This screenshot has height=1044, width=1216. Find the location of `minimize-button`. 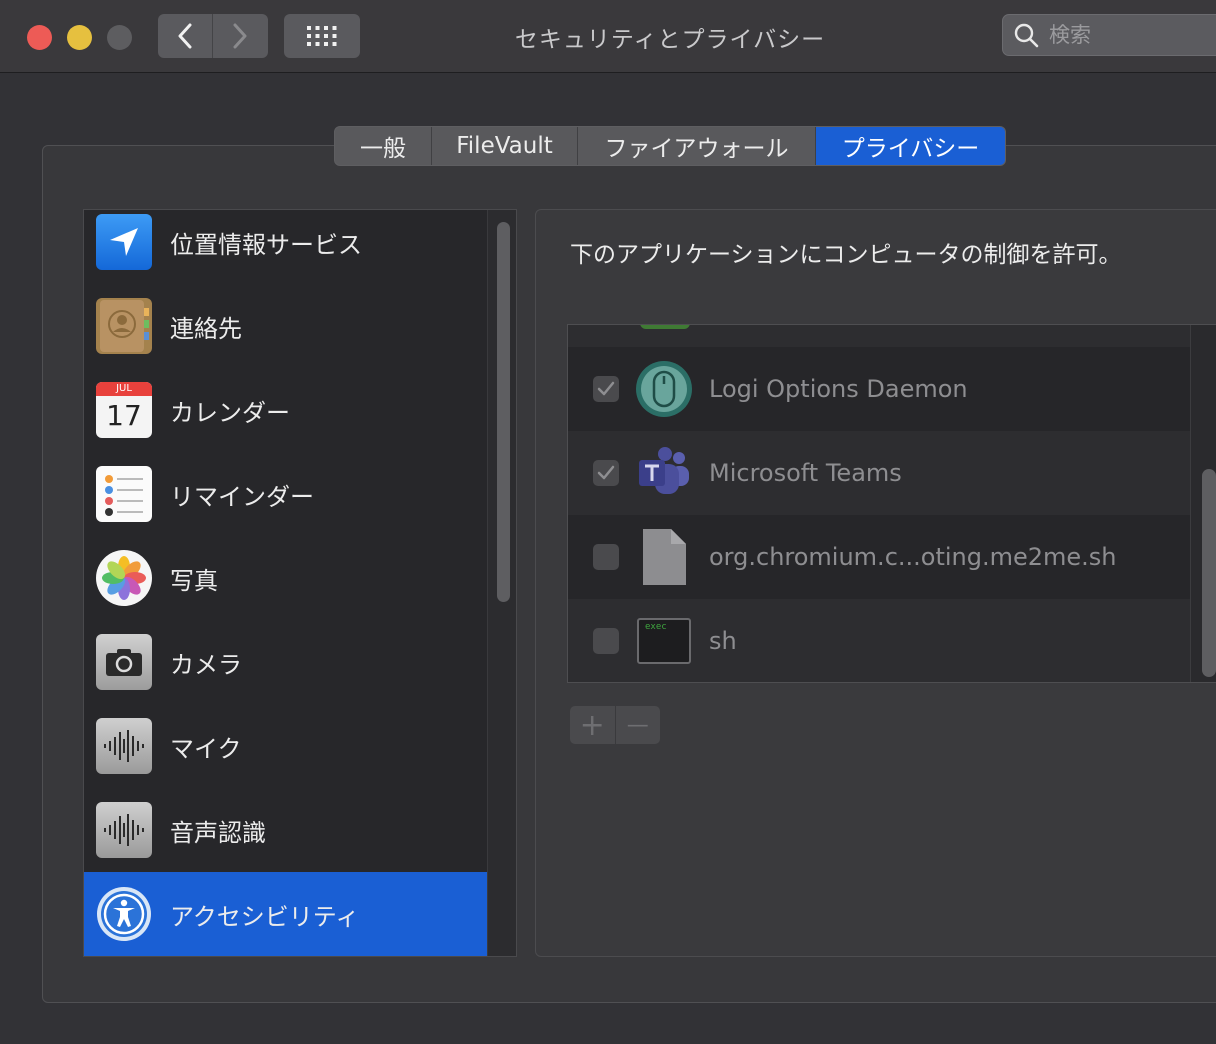

minimize-button is located at coordinates (79, 37).